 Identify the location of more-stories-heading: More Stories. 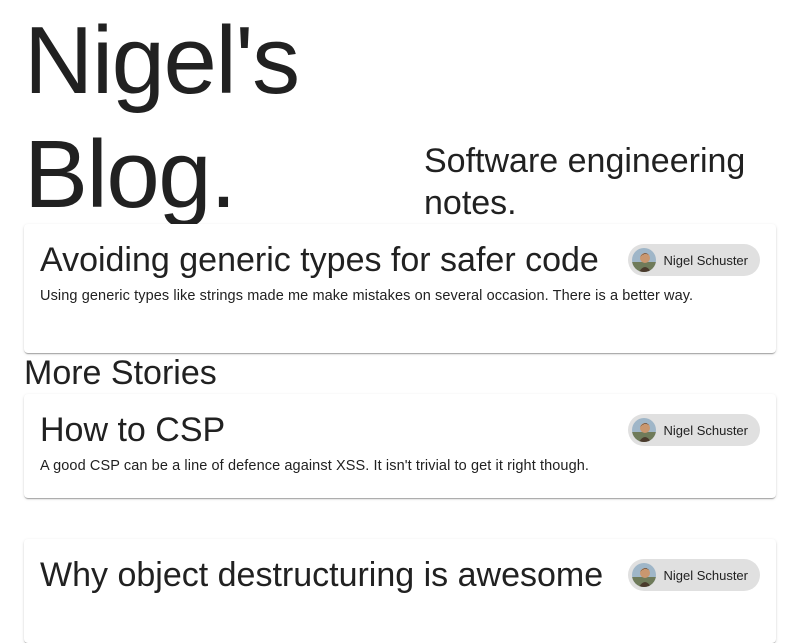
(120, 373).